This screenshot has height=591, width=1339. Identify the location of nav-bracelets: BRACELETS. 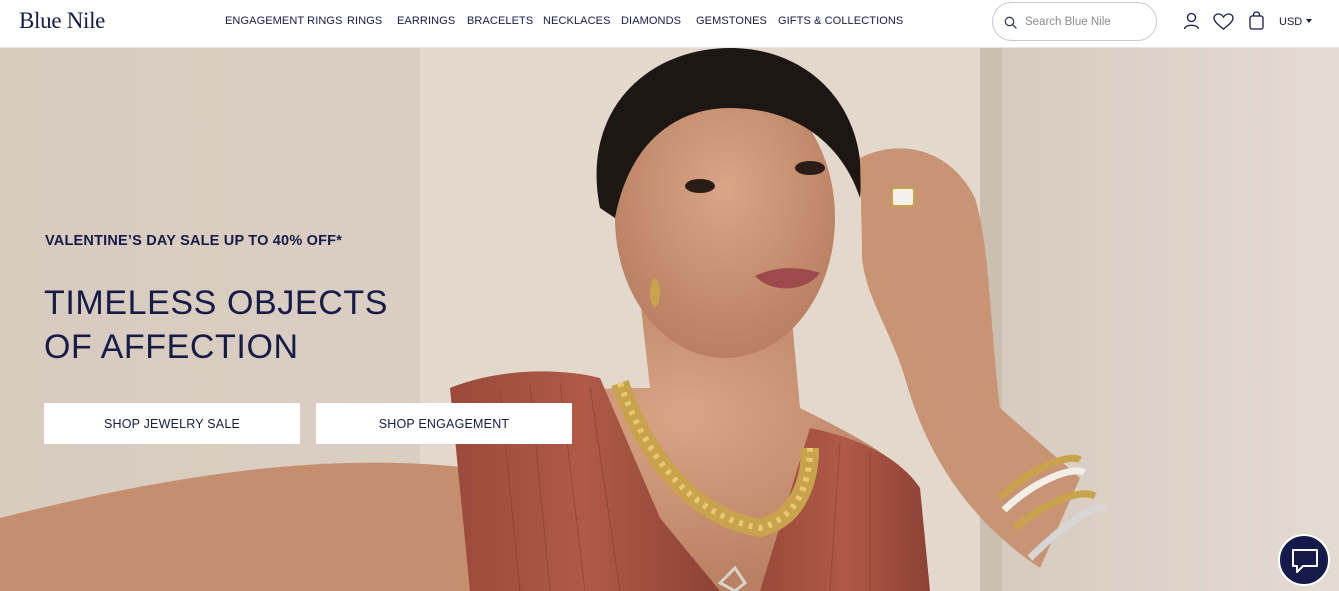
(500, 21).